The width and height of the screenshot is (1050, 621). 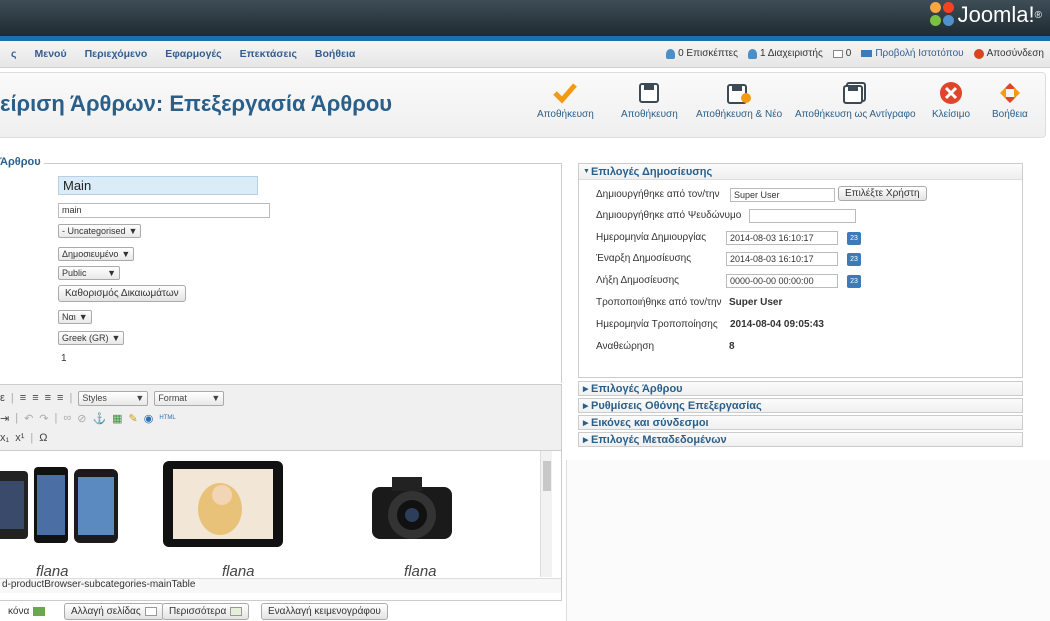 What do you see at coordinates (13, 54) in the screenshot?
I see `menu-item-system: ς` at bounding box center [13, 54].